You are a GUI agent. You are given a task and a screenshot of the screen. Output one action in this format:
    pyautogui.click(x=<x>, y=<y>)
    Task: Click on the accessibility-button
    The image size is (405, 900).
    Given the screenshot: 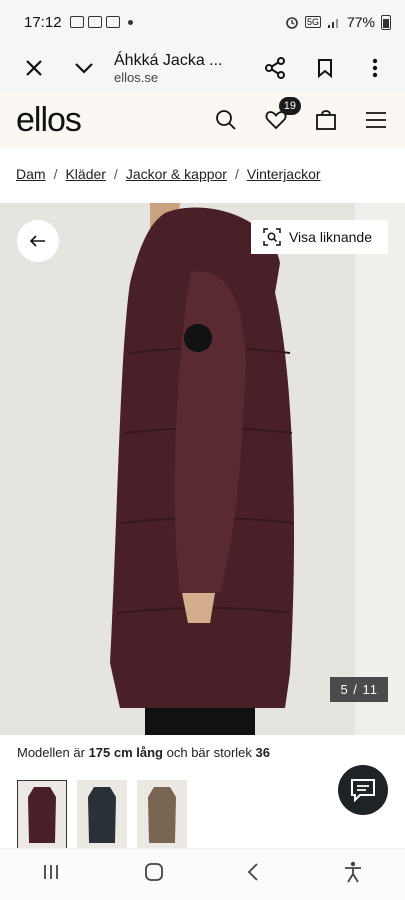 What is the action you would take?
    pyautogui.click(x=353, y=874)
    